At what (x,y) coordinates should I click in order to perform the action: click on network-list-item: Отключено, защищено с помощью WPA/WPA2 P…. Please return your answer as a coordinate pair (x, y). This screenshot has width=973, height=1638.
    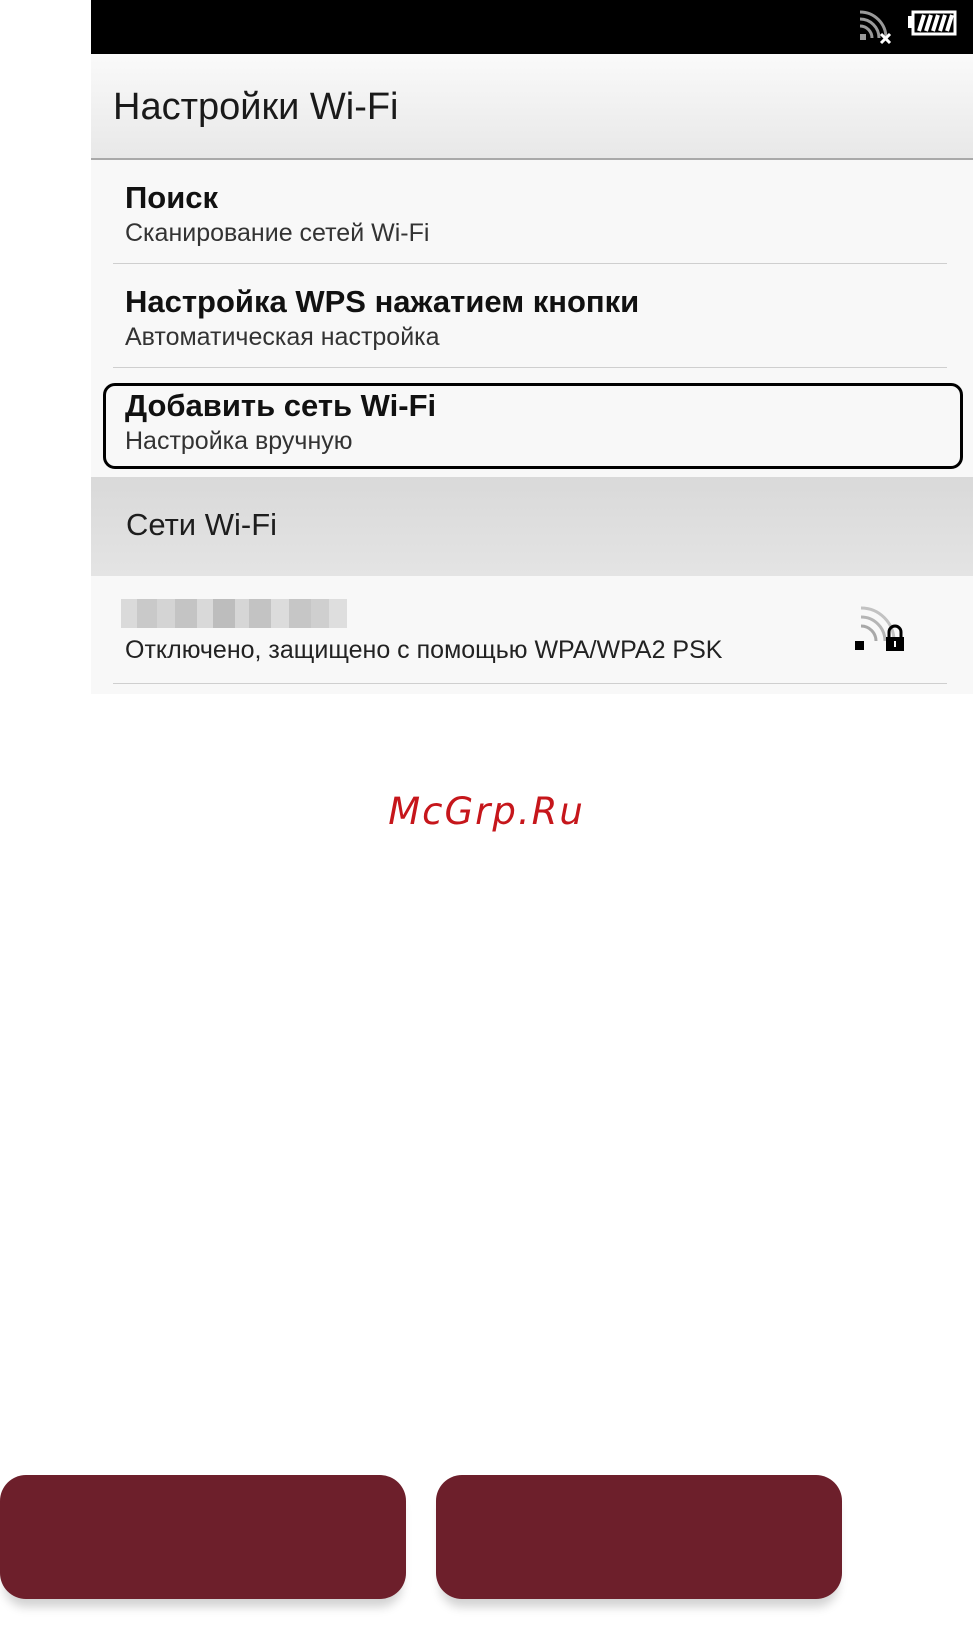
    Looking at the image, I should click on (532, 630).